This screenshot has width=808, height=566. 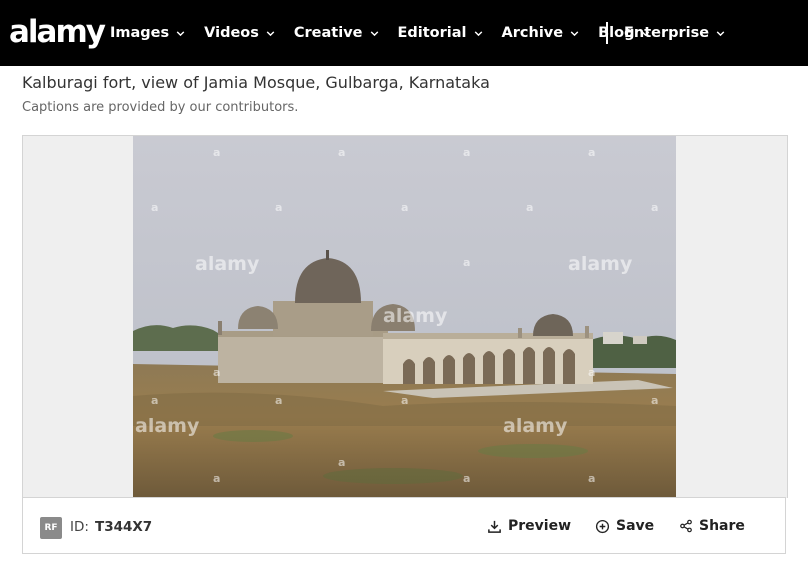 What do you see at coordinates (532, 33) in the screenshot?
I see `nav-label-archive: Archive` at bounding box center [532, 33].